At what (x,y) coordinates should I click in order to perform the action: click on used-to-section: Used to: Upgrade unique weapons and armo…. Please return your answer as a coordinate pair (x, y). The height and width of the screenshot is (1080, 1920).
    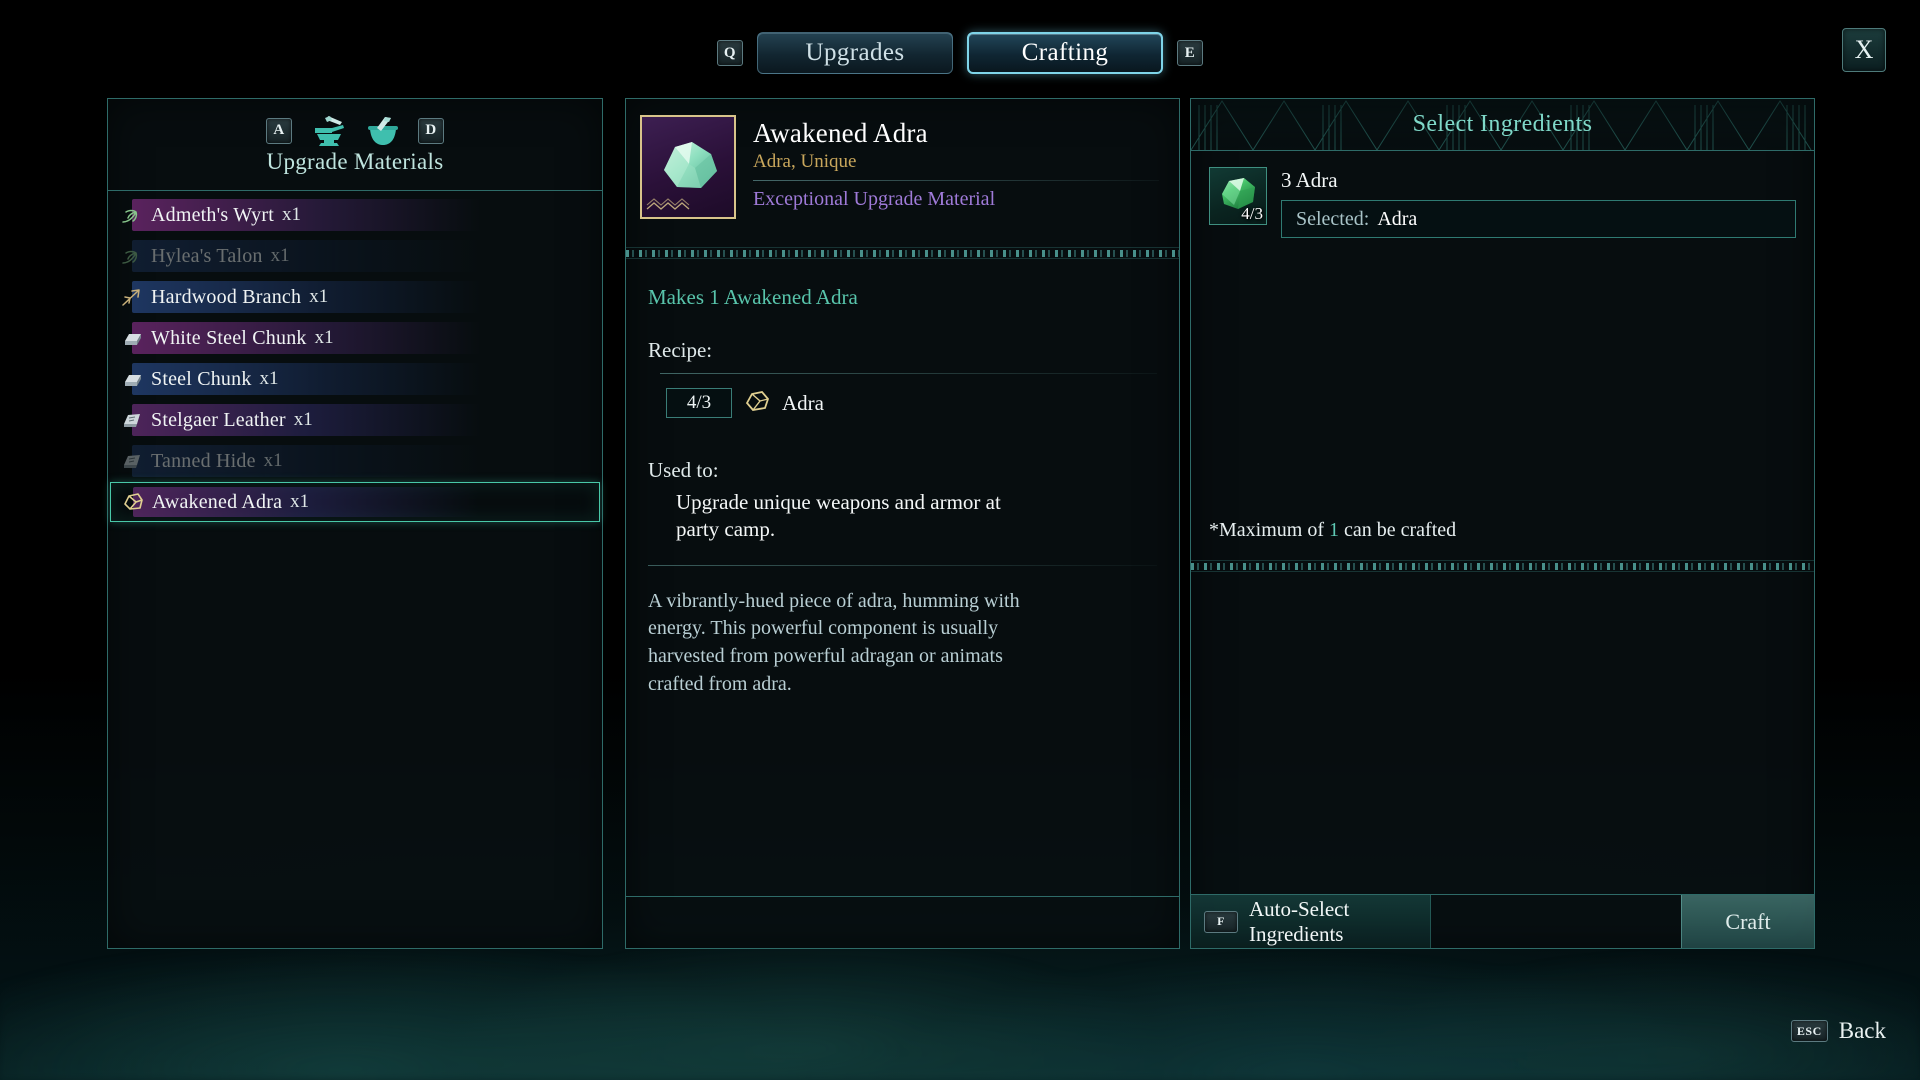
    Looking at the image, I should click on (902, 500).